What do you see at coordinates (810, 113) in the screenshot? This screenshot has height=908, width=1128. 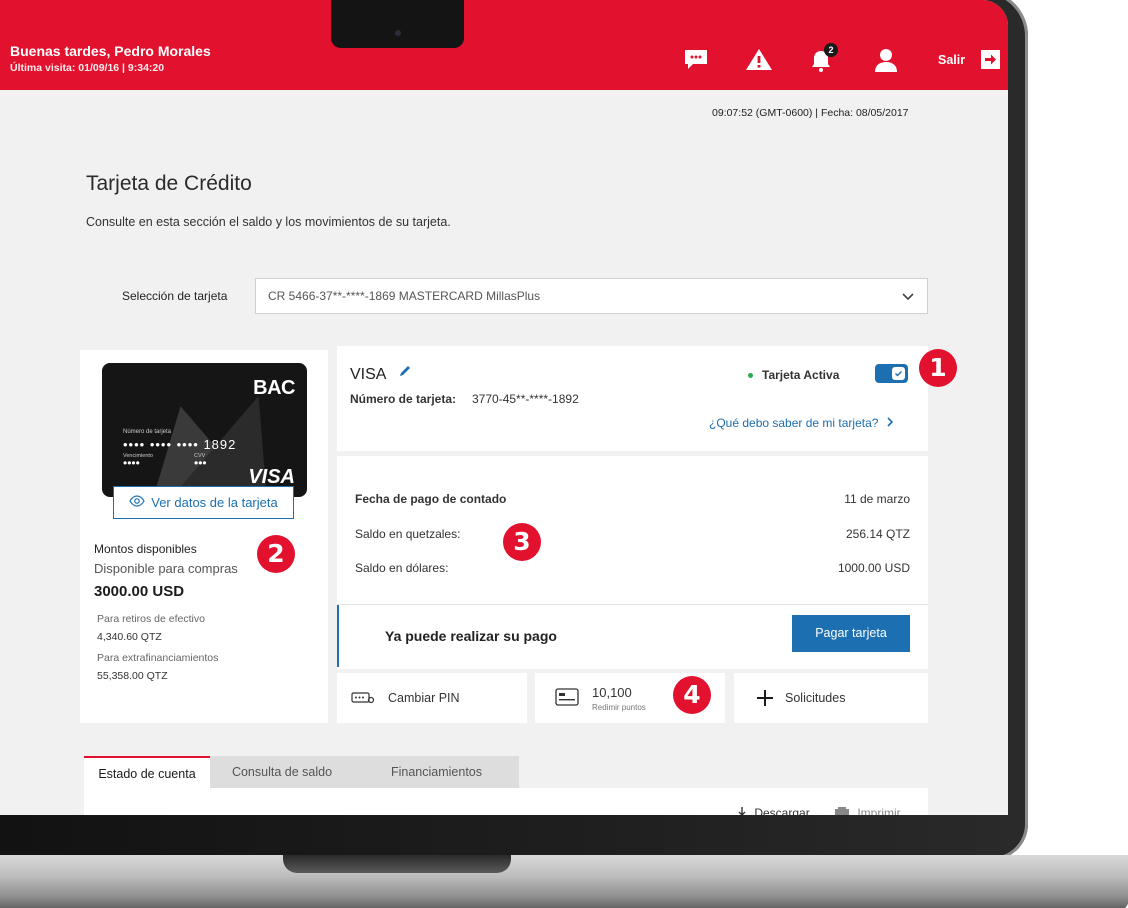 I see `server-datetime: 09:07:52 (GMT-0600) | Fecha: 08/05/2017` at bounding box center [810, 113].